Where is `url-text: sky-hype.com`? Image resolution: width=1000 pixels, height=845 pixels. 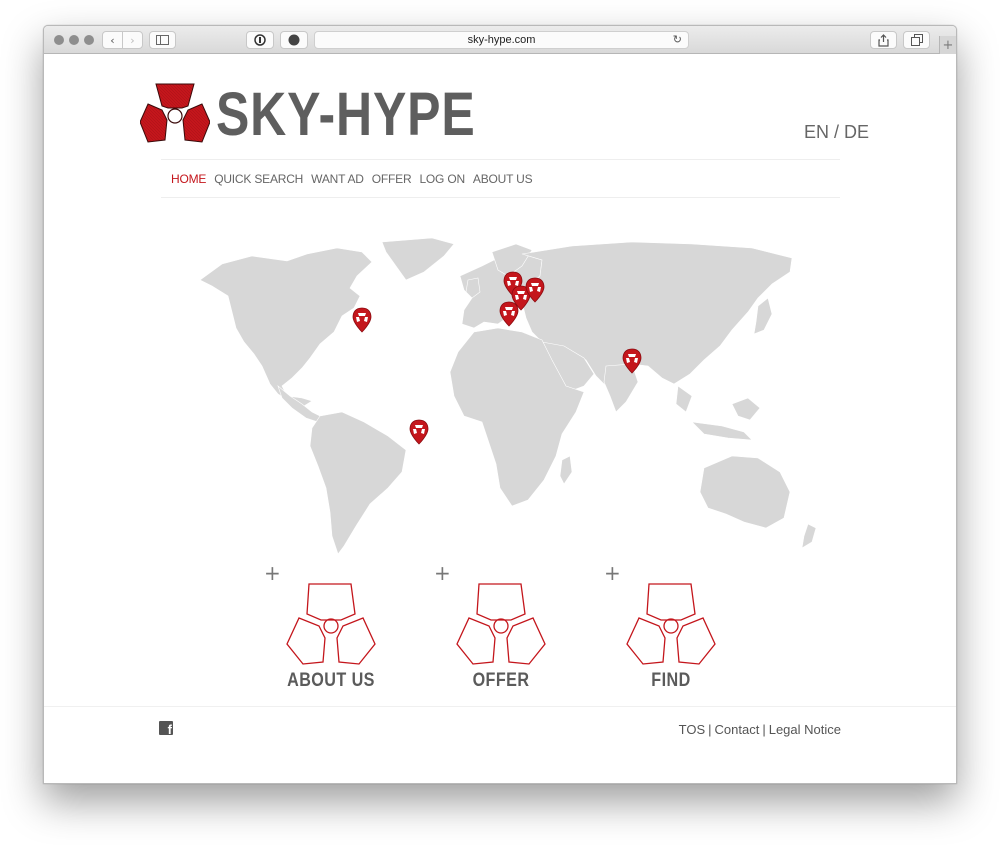 url-text: sky-hype.com is located at coordinates (501, 40).